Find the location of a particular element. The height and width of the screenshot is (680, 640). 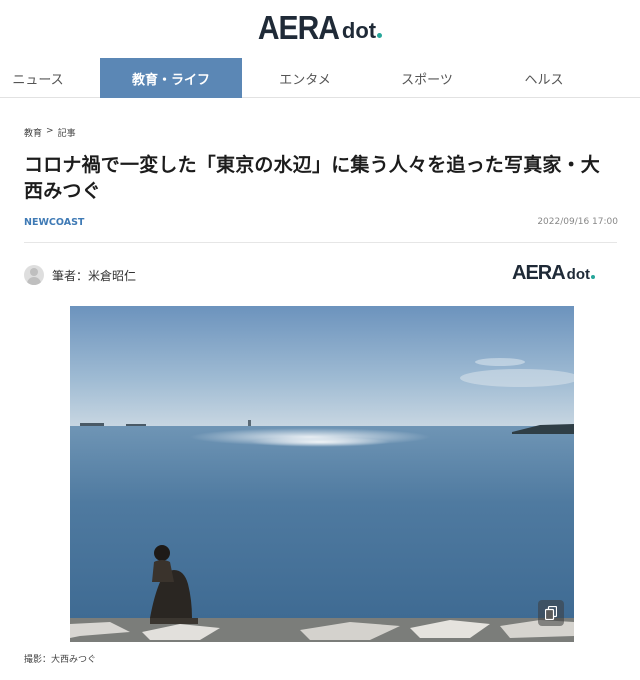

publisher-logo: AERA dot is located at coordinates (553, 273).